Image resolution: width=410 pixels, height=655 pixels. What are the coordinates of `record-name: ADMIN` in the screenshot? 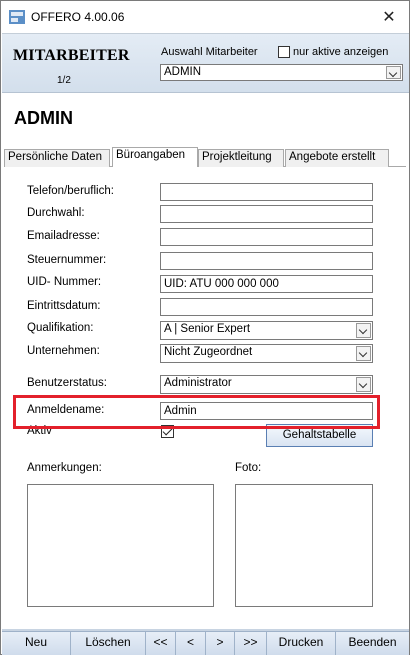 It's located at (43, 118).